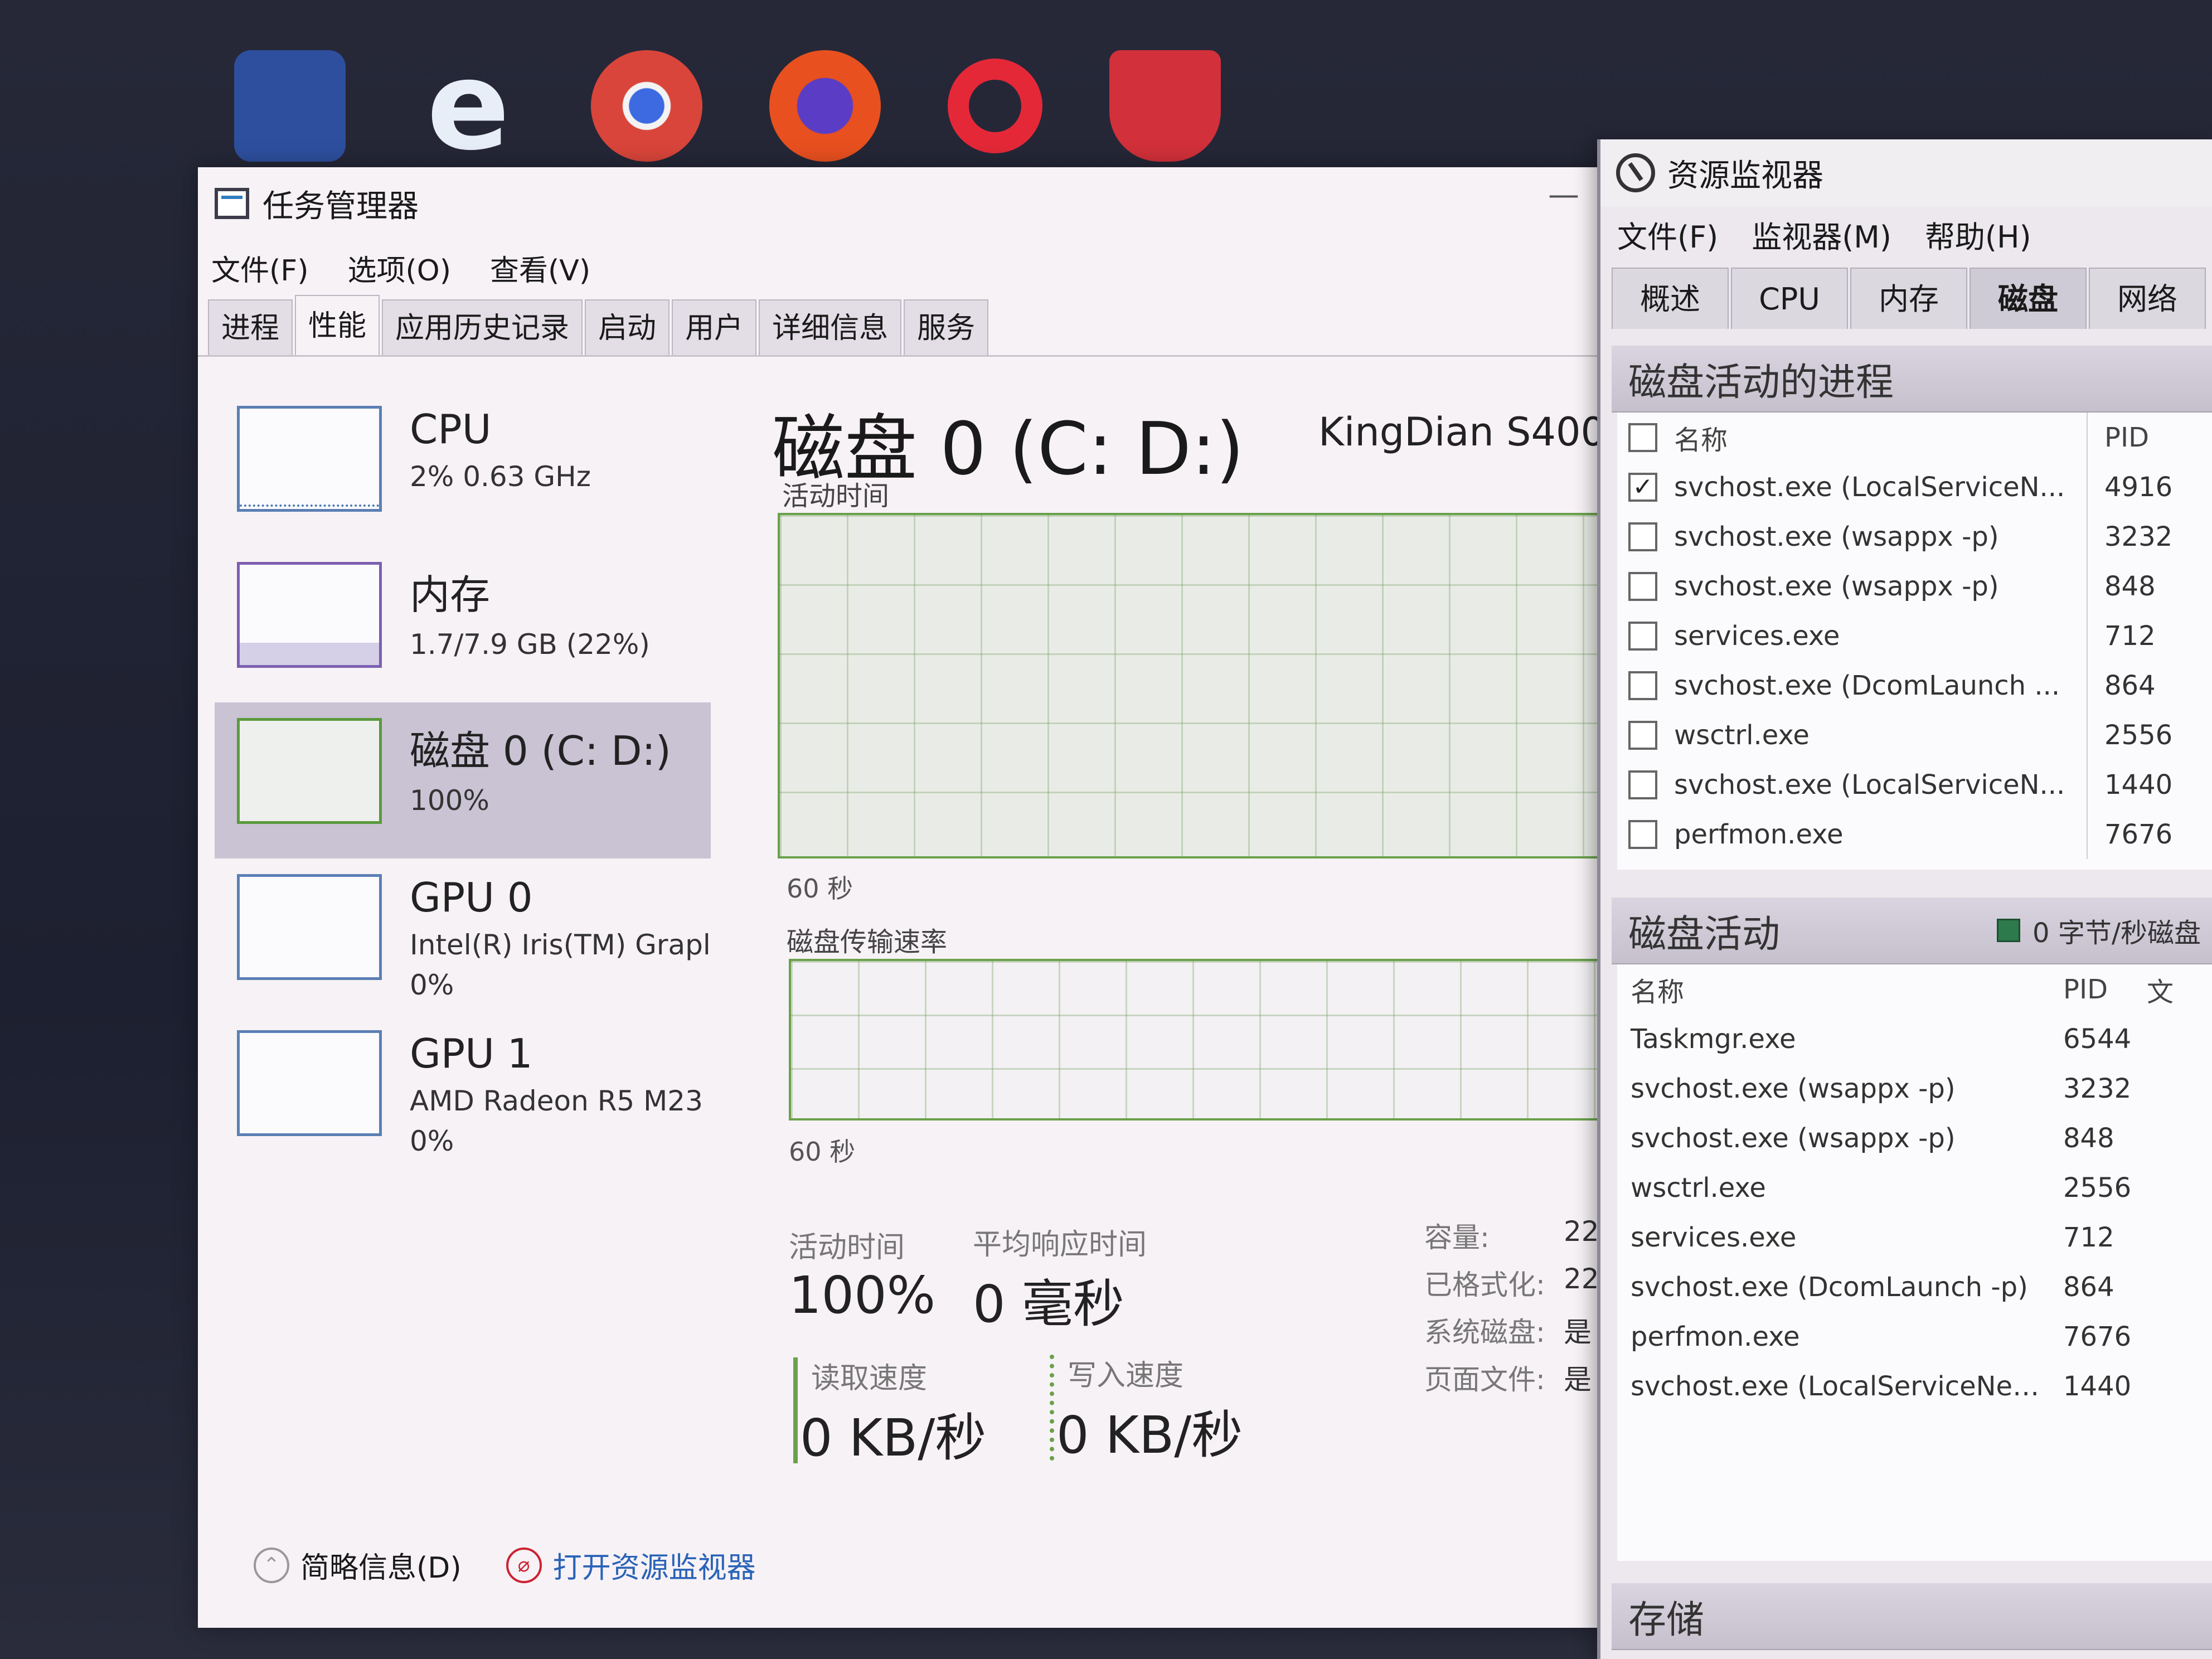 The image size is (2212, 1659). I want to click on tab-disk: 磁盘, so click(2028, 298).